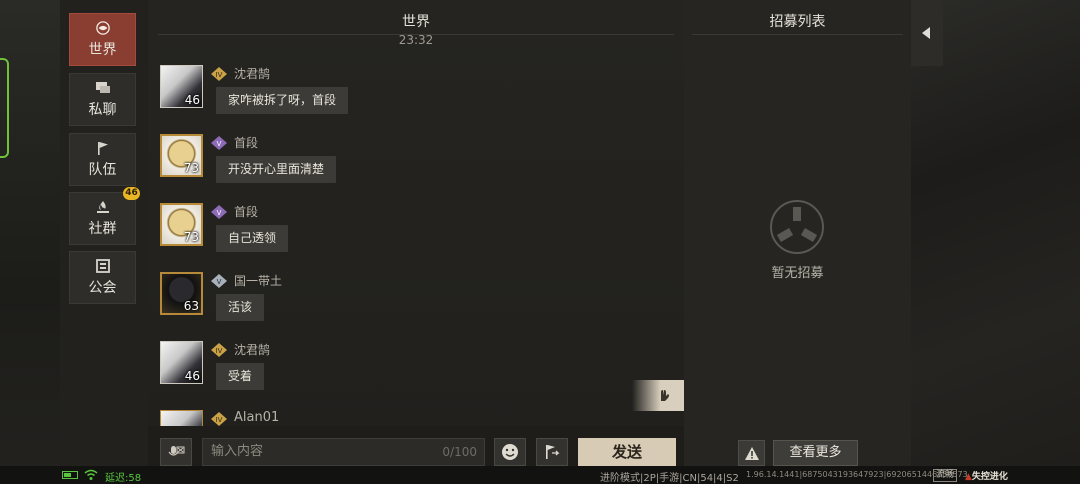 This screenshot has width=1080, height=484. I want to click on voice-toggle-button, so click(176, 452).